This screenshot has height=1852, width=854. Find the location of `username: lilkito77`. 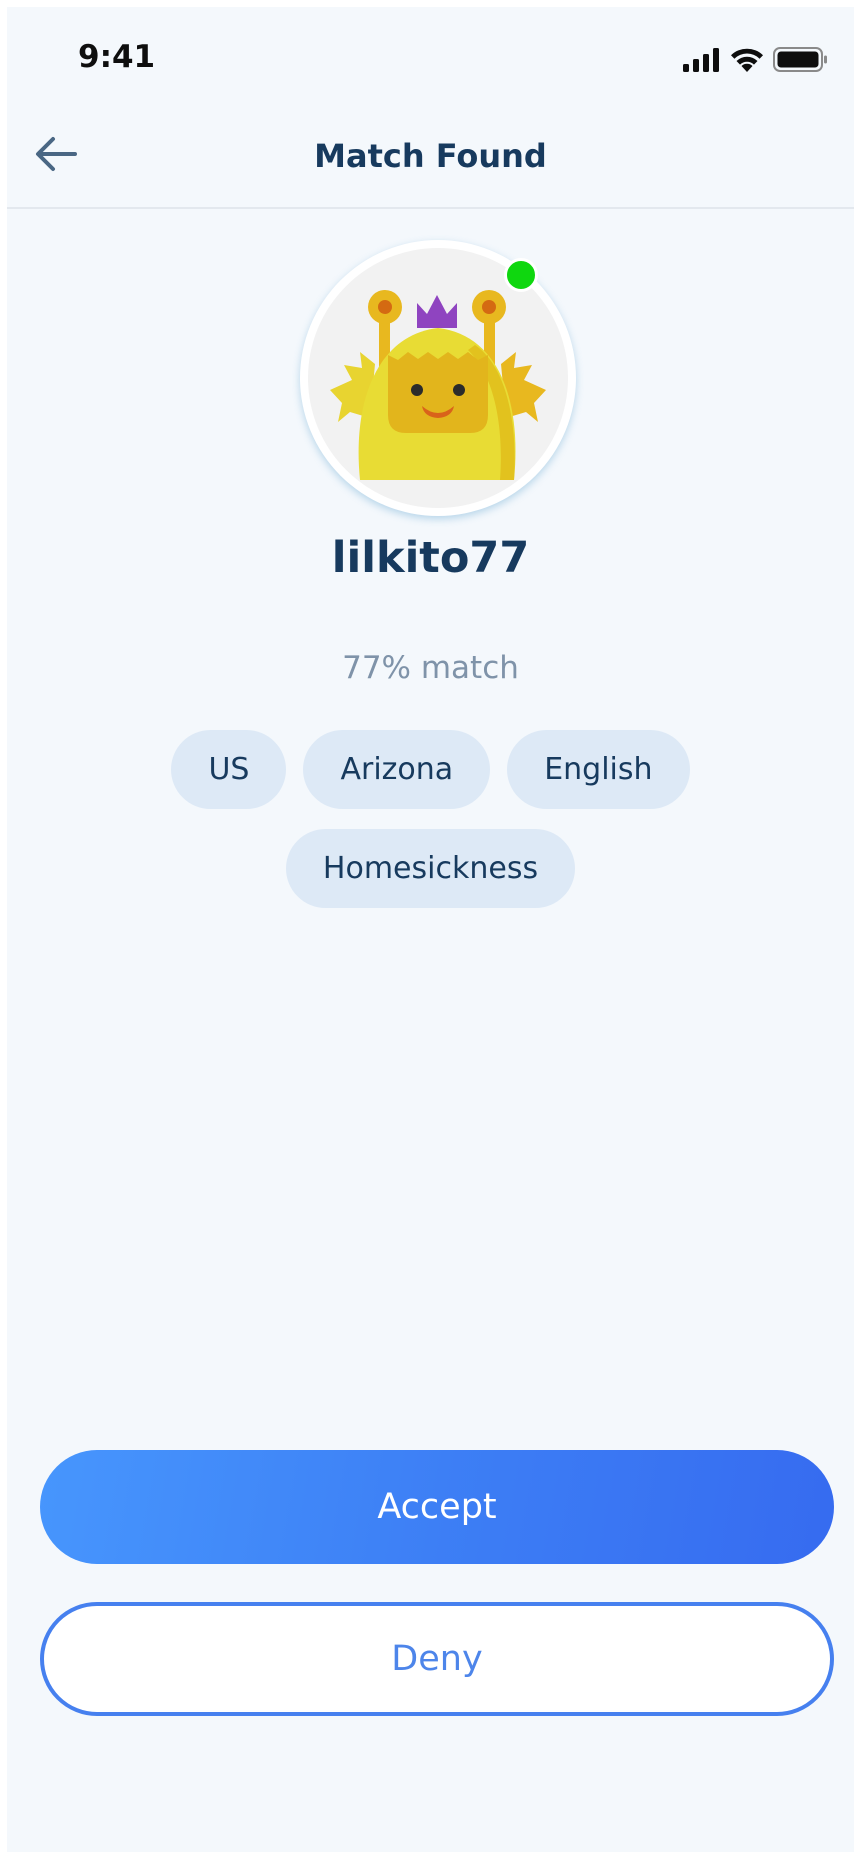

username: lilkito77 is located at coordinates (430, 558).